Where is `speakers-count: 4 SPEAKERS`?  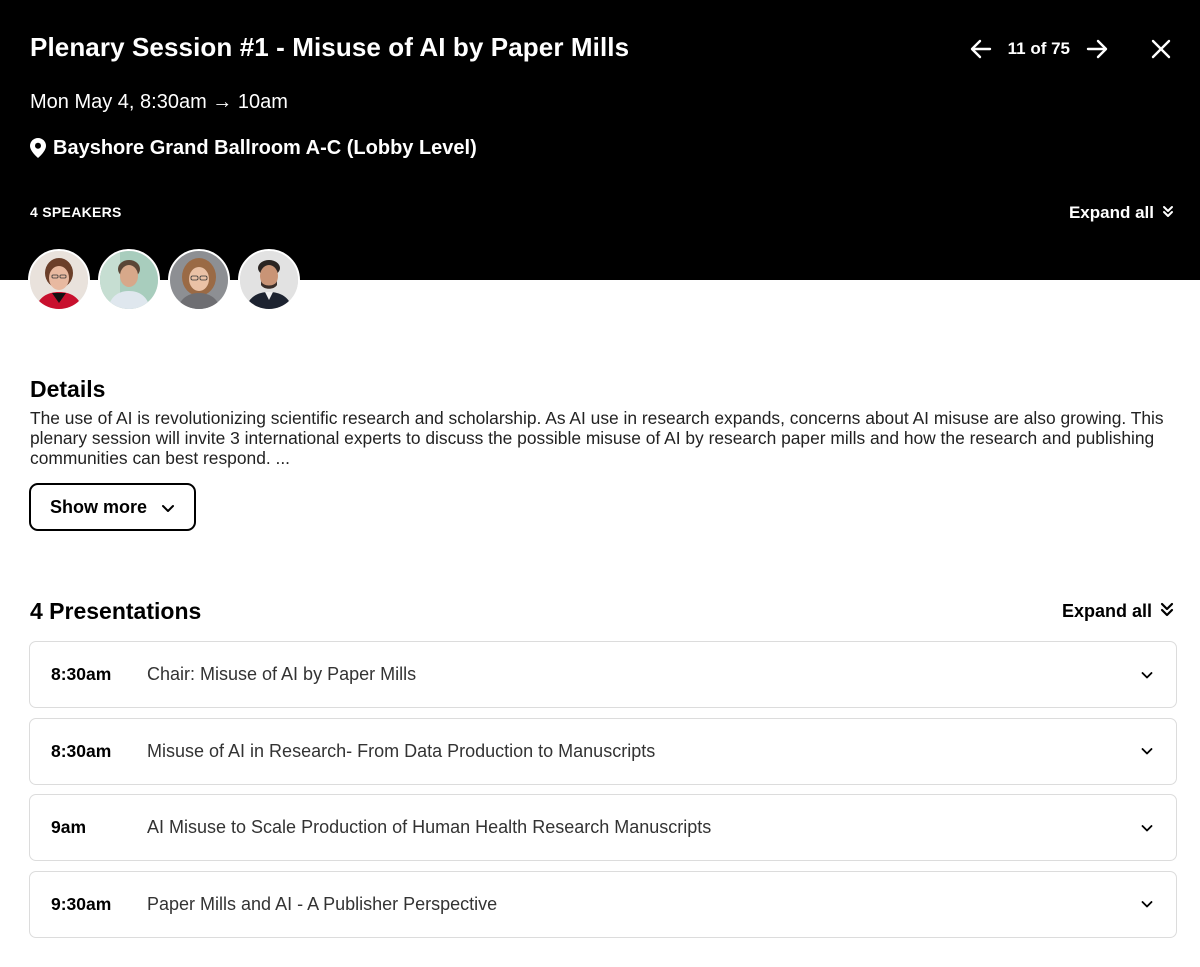 speakers-count: 4 SPEAKERS is located at coordinates (76, 212).